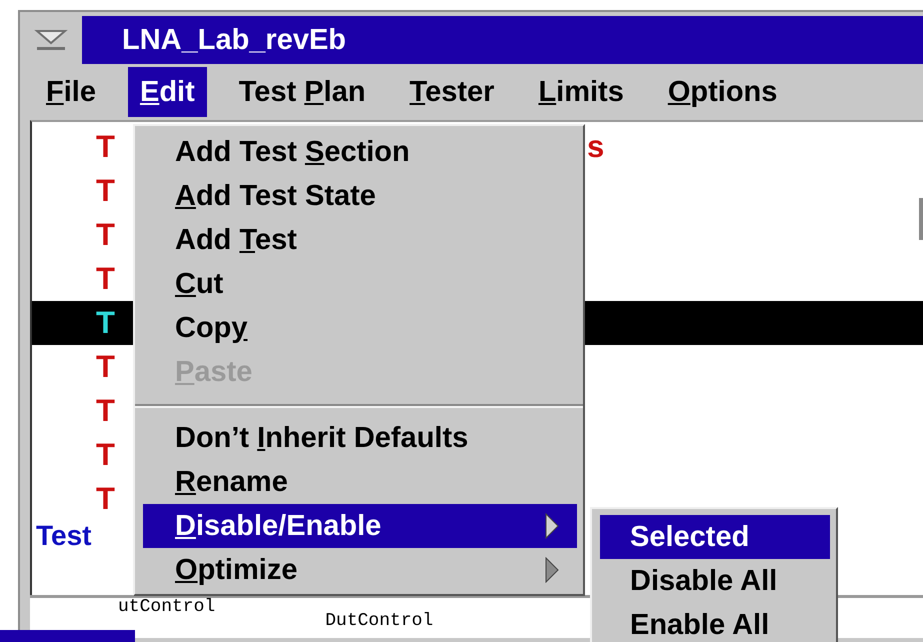  Describe the element at coordinates (502, 40) in the screenshot. I see `window-title: LNA_Lab_revEb` at that location.